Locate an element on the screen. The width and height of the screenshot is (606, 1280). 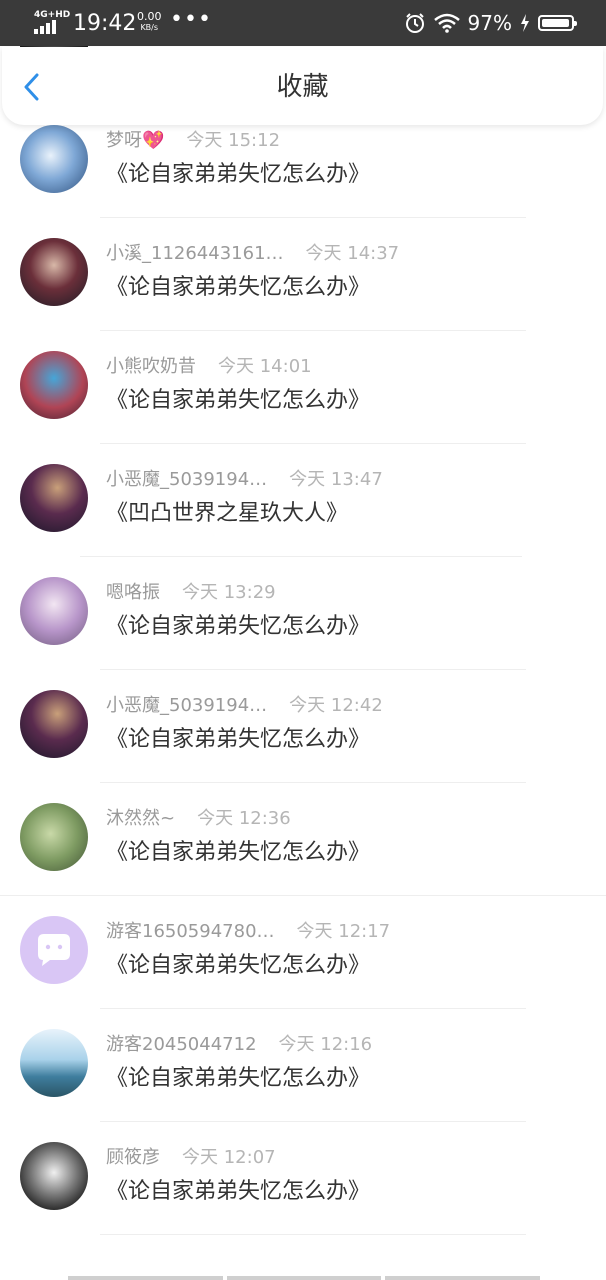
item-timestamp: 今天 15:12 is located at coordinates (233, 140).